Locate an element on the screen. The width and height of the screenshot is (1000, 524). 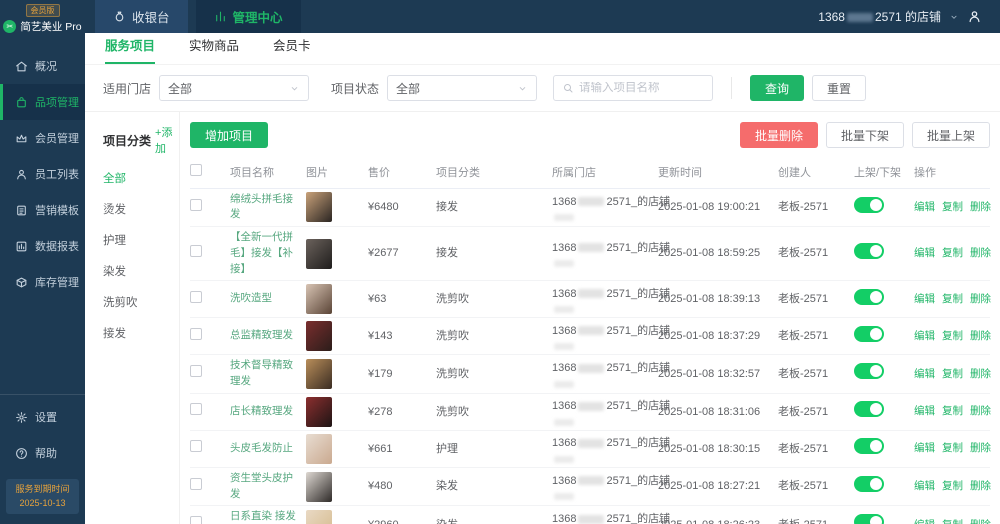
reset-button: 重置 is located at coordinates (839, 88).